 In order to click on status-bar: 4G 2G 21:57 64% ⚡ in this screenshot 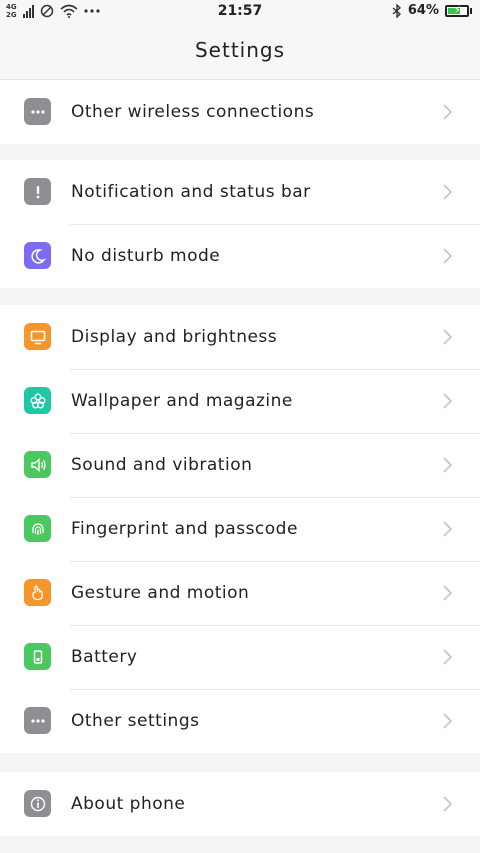, I will do `click(240, 12)`.